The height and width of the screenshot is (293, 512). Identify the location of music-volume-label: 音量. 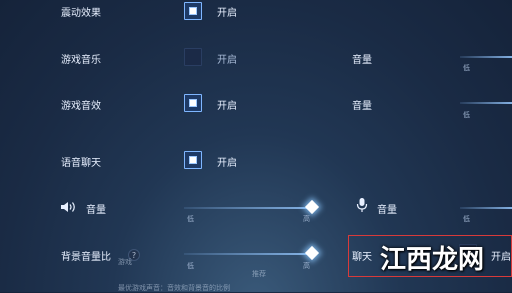
(362, 60).